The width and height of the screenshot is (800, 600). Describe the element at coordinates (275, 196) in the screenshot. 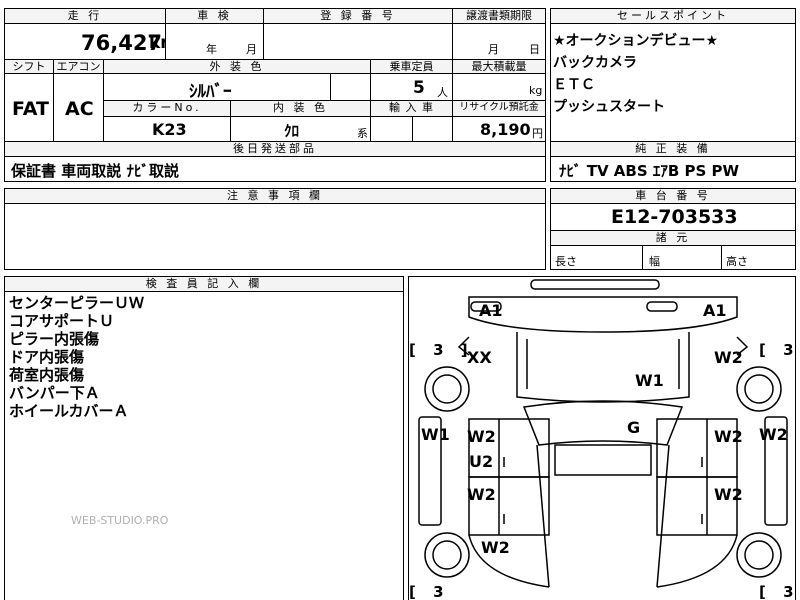

I see `caution-header: 注 意 事 項 欄` at that location.